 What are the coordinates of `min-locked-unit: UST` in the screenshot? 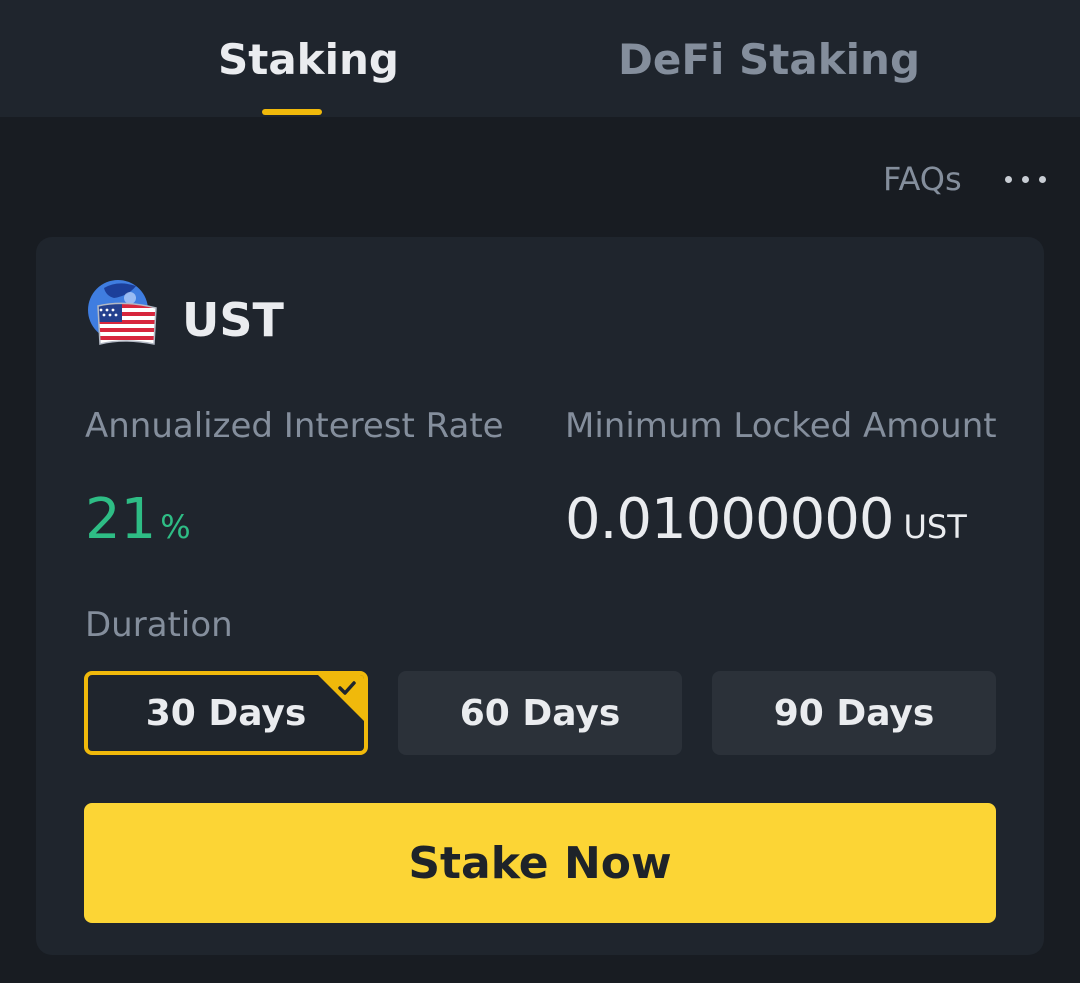 It's located at (935, 527).